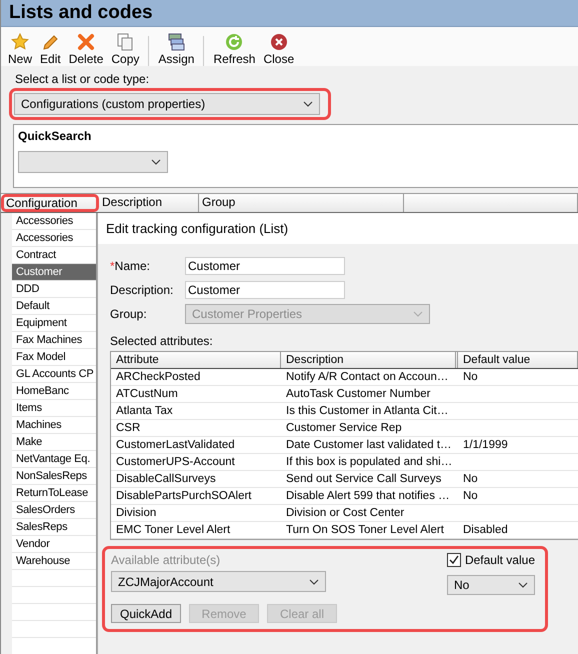  I want to click on toolbar-button: New, so click(20, 49).